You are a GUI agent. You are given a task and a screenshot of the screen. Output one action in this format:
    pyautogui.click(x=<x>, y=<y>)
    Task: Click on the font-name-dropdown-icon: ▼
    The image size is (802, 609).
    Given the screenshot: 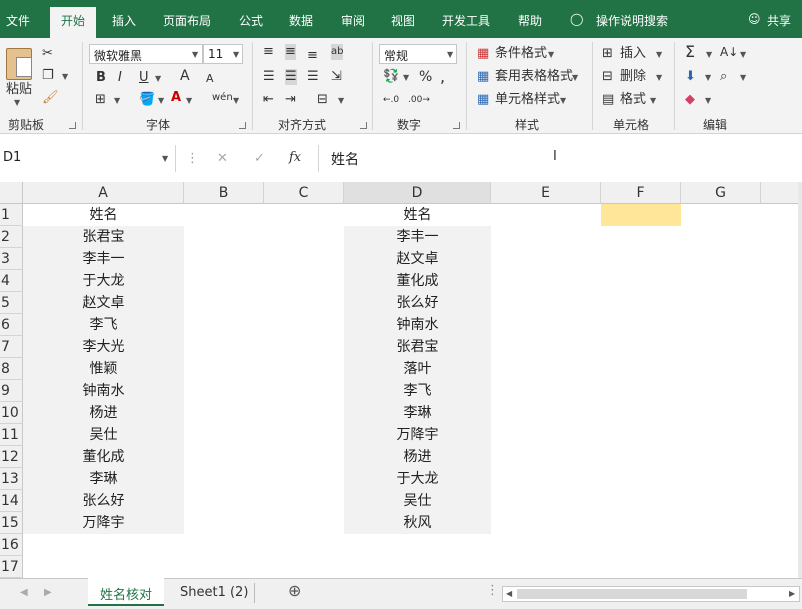 What is the action you would take?
    pyautogui.click(x=195, y=54)
    